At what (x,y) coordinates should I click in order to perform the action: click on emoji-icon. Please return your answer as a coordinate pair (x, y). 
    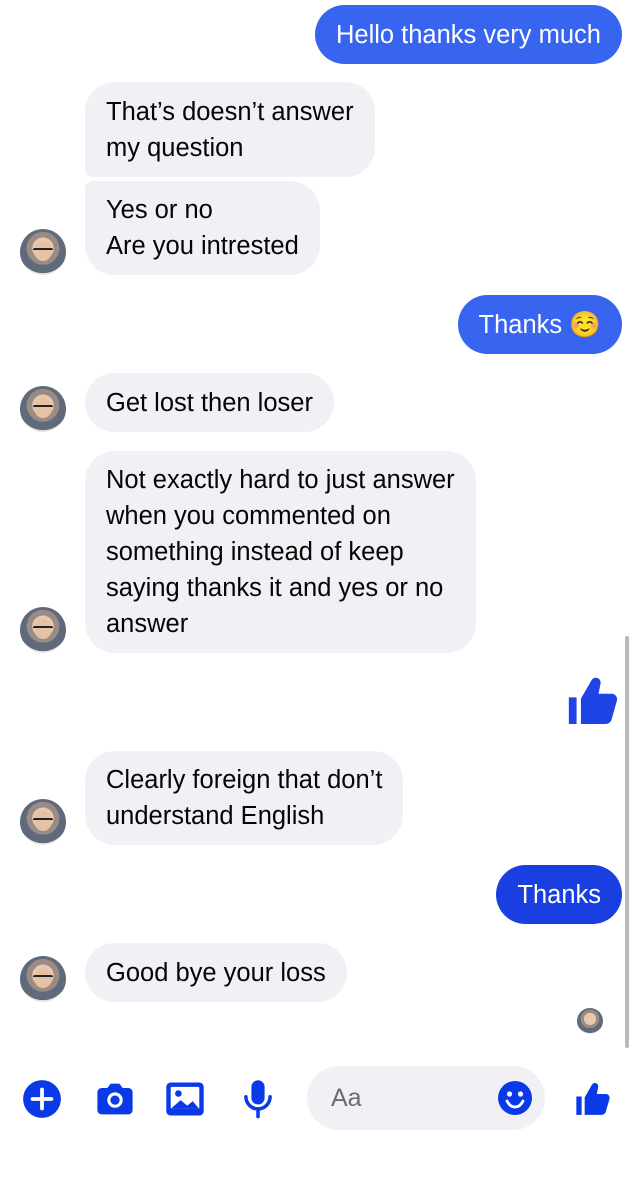
    Looking at the image, I should click on (515, 1098).